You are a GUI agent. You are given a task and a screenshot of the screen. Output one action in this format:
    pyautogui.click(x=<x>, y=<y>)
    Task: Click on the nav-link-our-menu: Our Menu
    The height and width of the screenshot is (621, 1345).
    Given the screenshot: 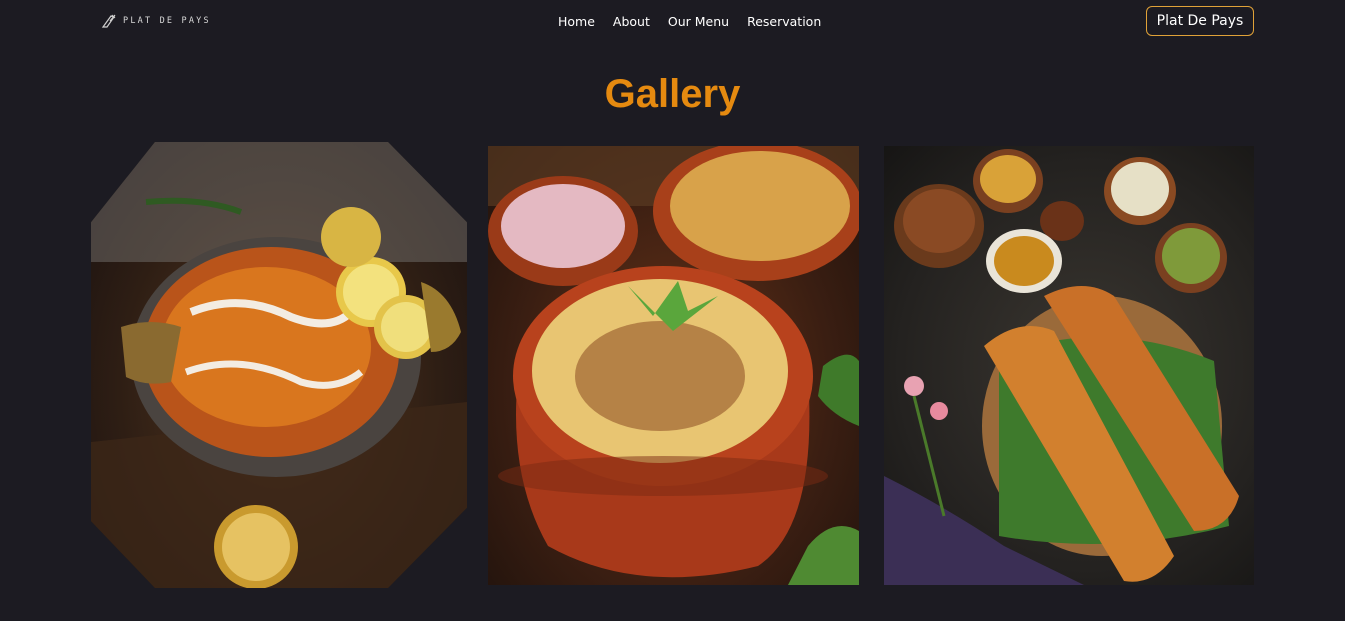 What is the action you would take?
    pyautogui.click(x=698, y=21)
    